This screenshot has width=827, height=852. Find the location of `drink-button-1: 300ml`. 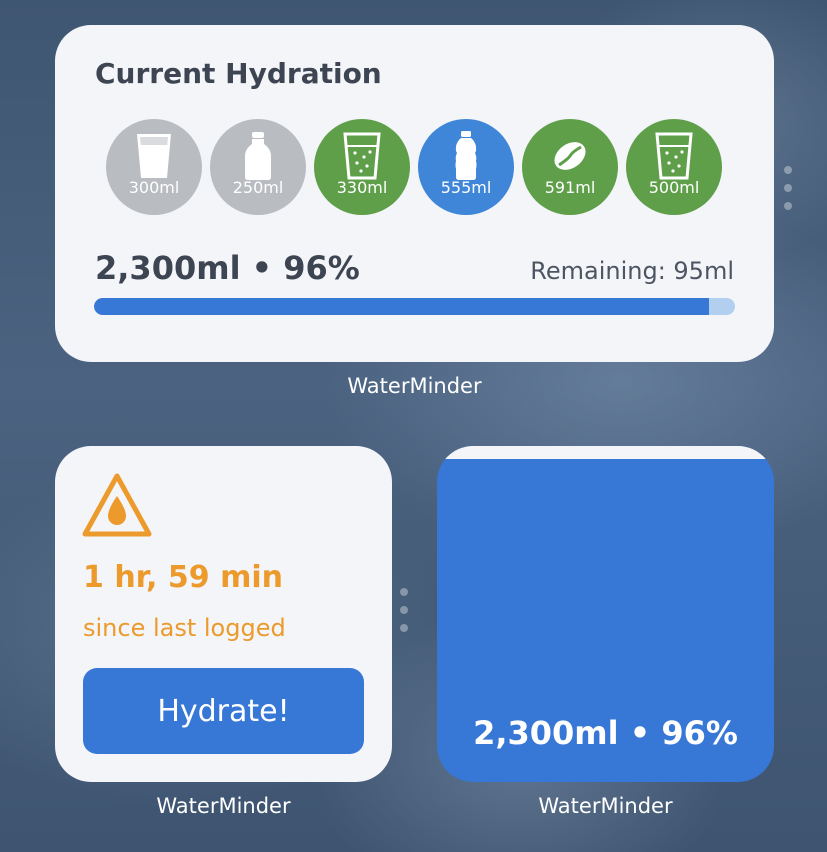

drink-button-1: 300ml is located at coordinates (154, 167).